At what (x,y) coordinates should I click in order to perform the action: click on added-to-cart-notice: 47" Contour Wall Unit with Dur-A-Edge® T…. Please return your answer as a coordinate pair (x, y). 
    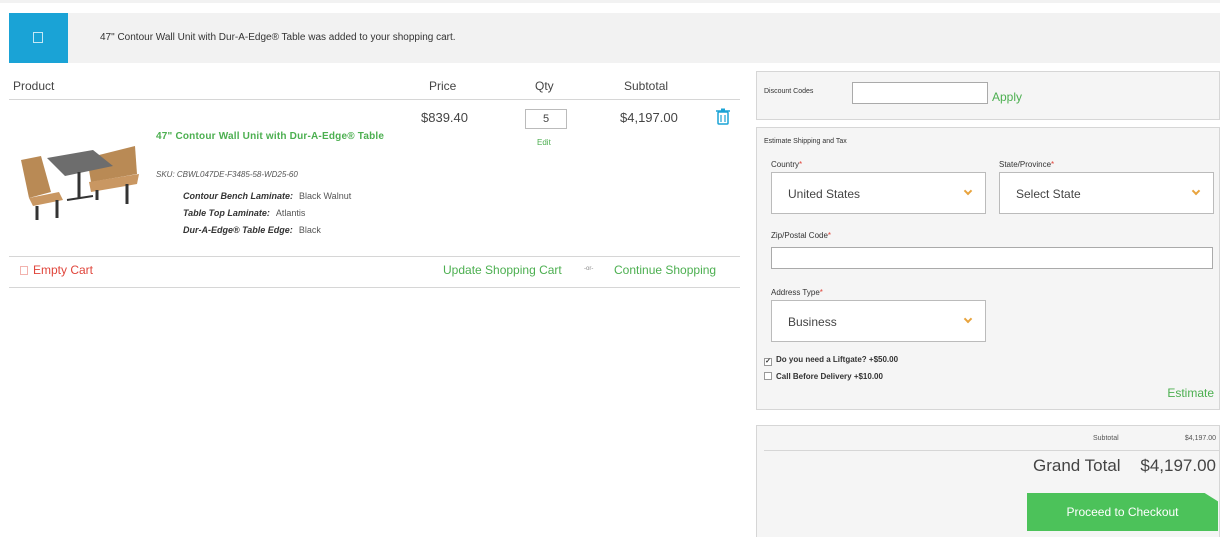
    Looking at the image, I should click on (614, 38).